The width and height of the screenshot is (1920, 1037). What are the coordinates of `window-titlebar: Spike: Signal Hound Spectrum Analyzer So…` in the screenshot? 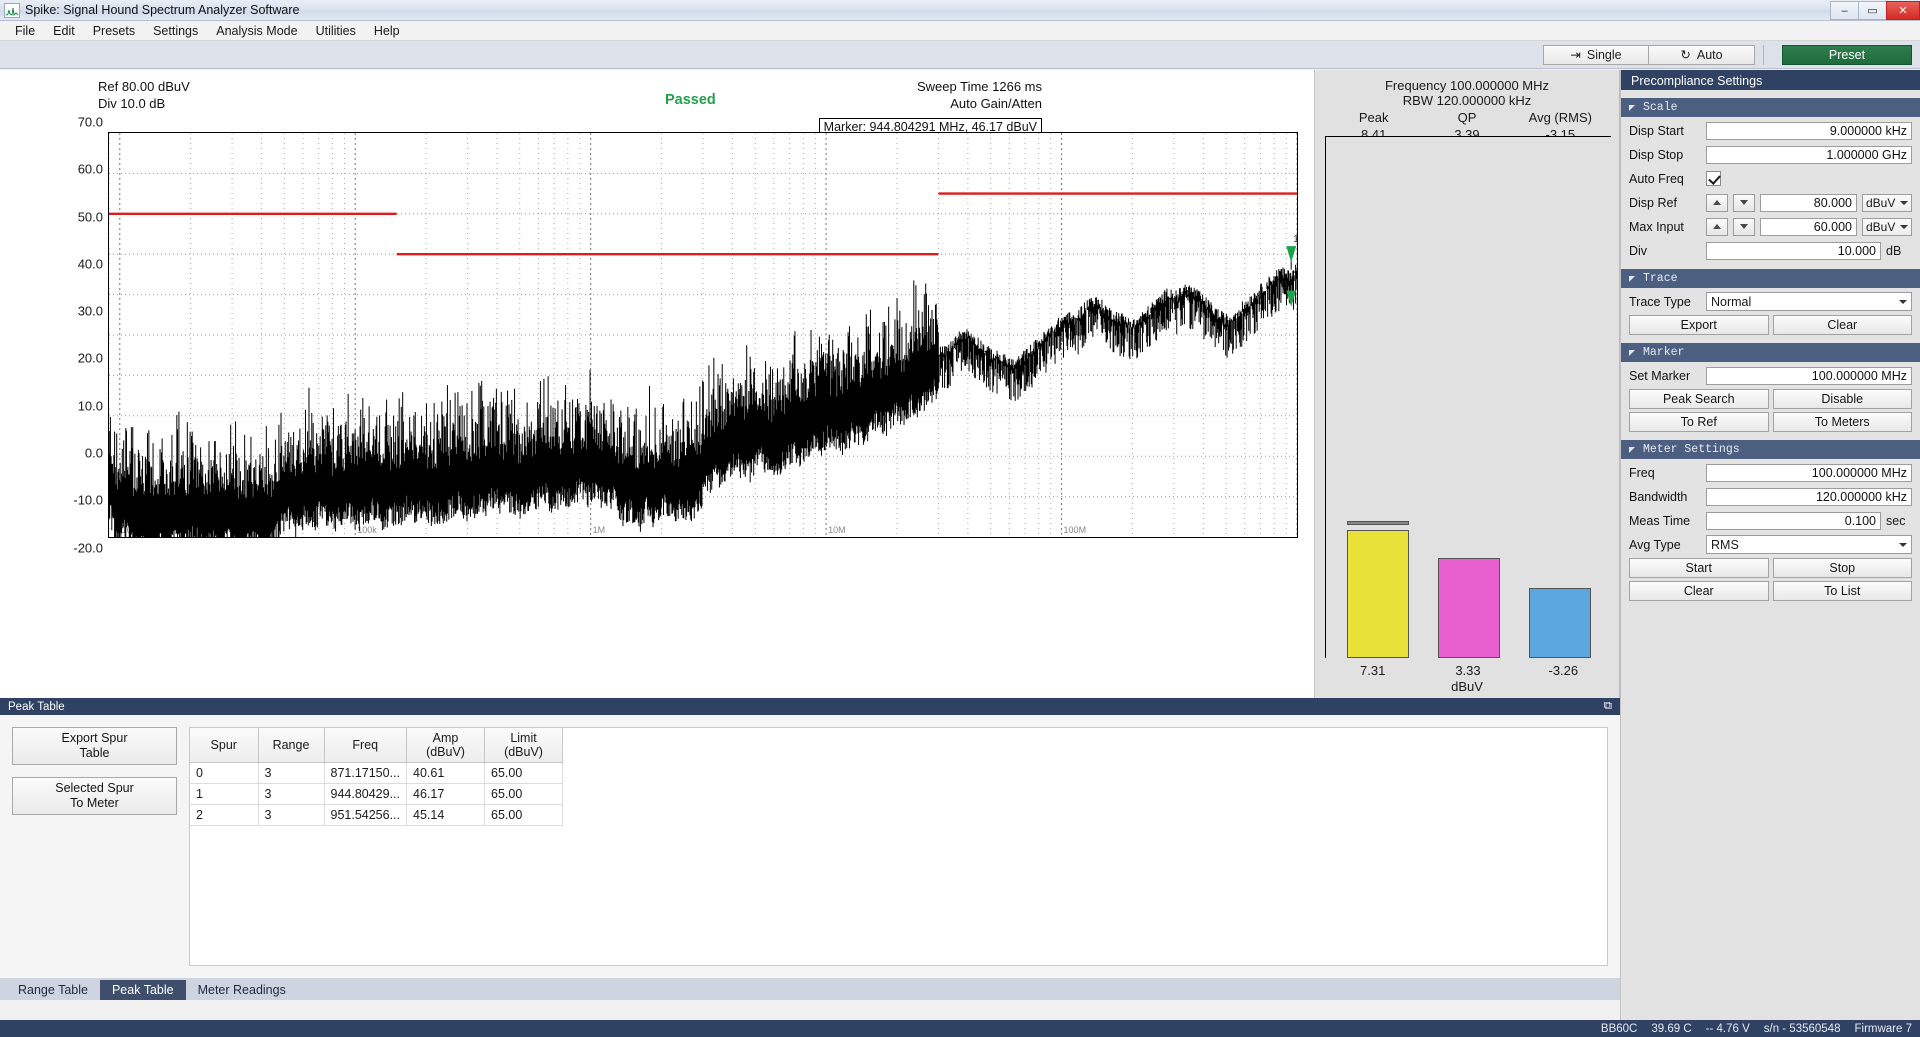 It's located at (960, 10).